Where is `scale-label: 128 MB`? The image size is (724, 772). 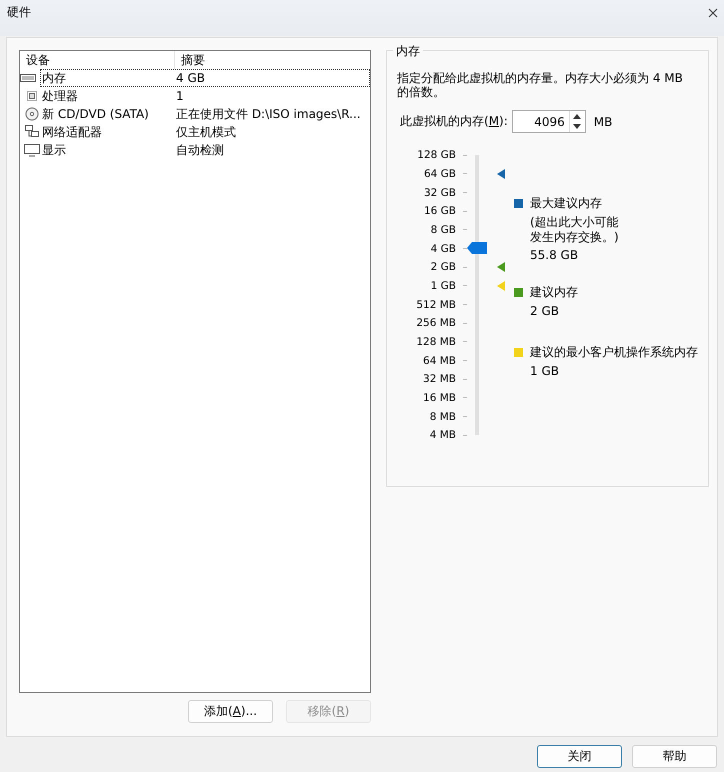 scale-label: 128 MB is located at coordinates (436, 342).